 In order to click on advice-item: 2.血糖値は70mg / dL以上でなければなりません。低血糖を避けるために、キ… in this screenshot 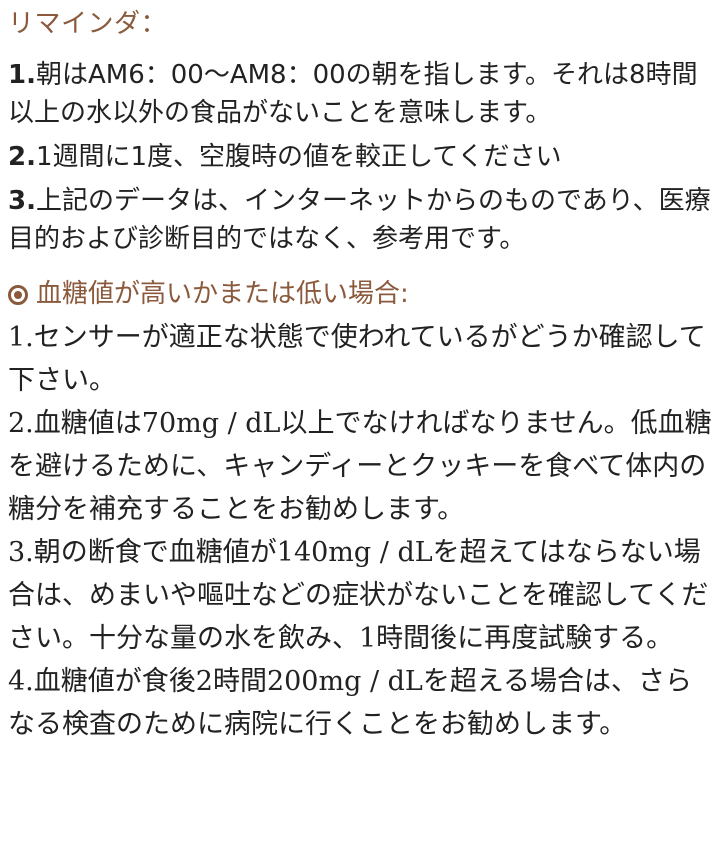, I will do `click(360, 466)`.